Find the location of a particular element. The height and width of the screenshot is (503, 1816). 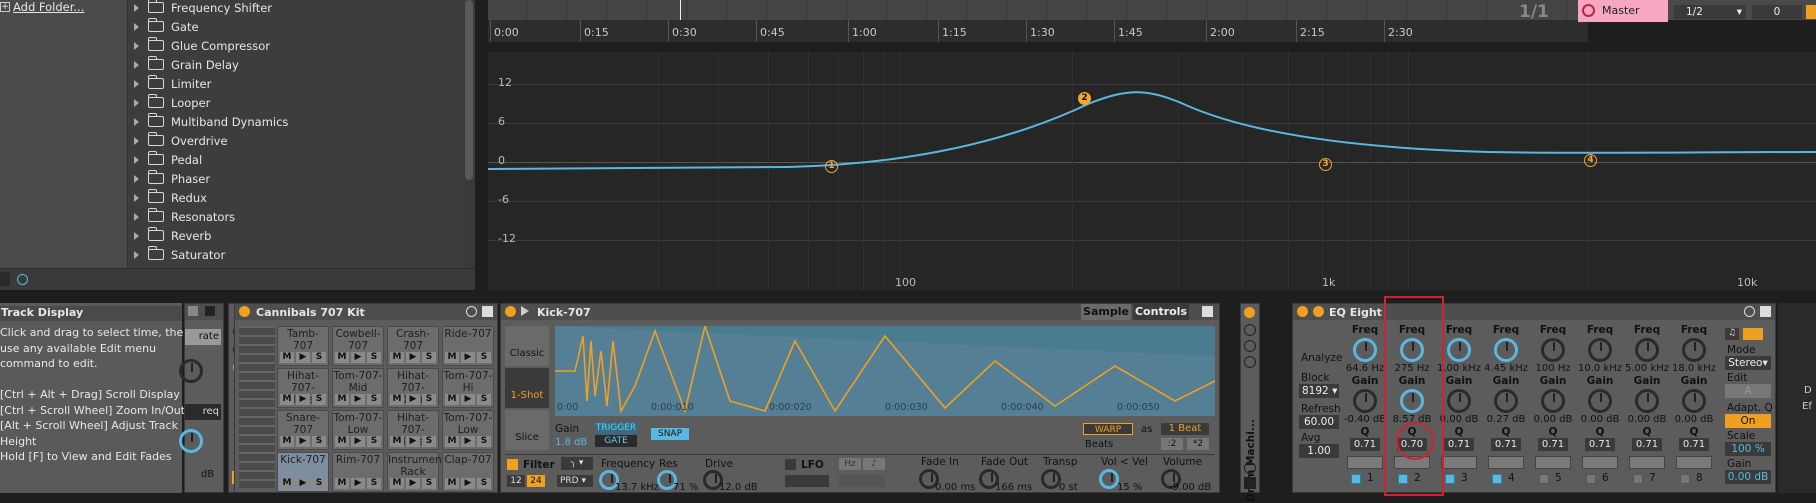

edit-a-button: A is located at coordinates (1748, 391).